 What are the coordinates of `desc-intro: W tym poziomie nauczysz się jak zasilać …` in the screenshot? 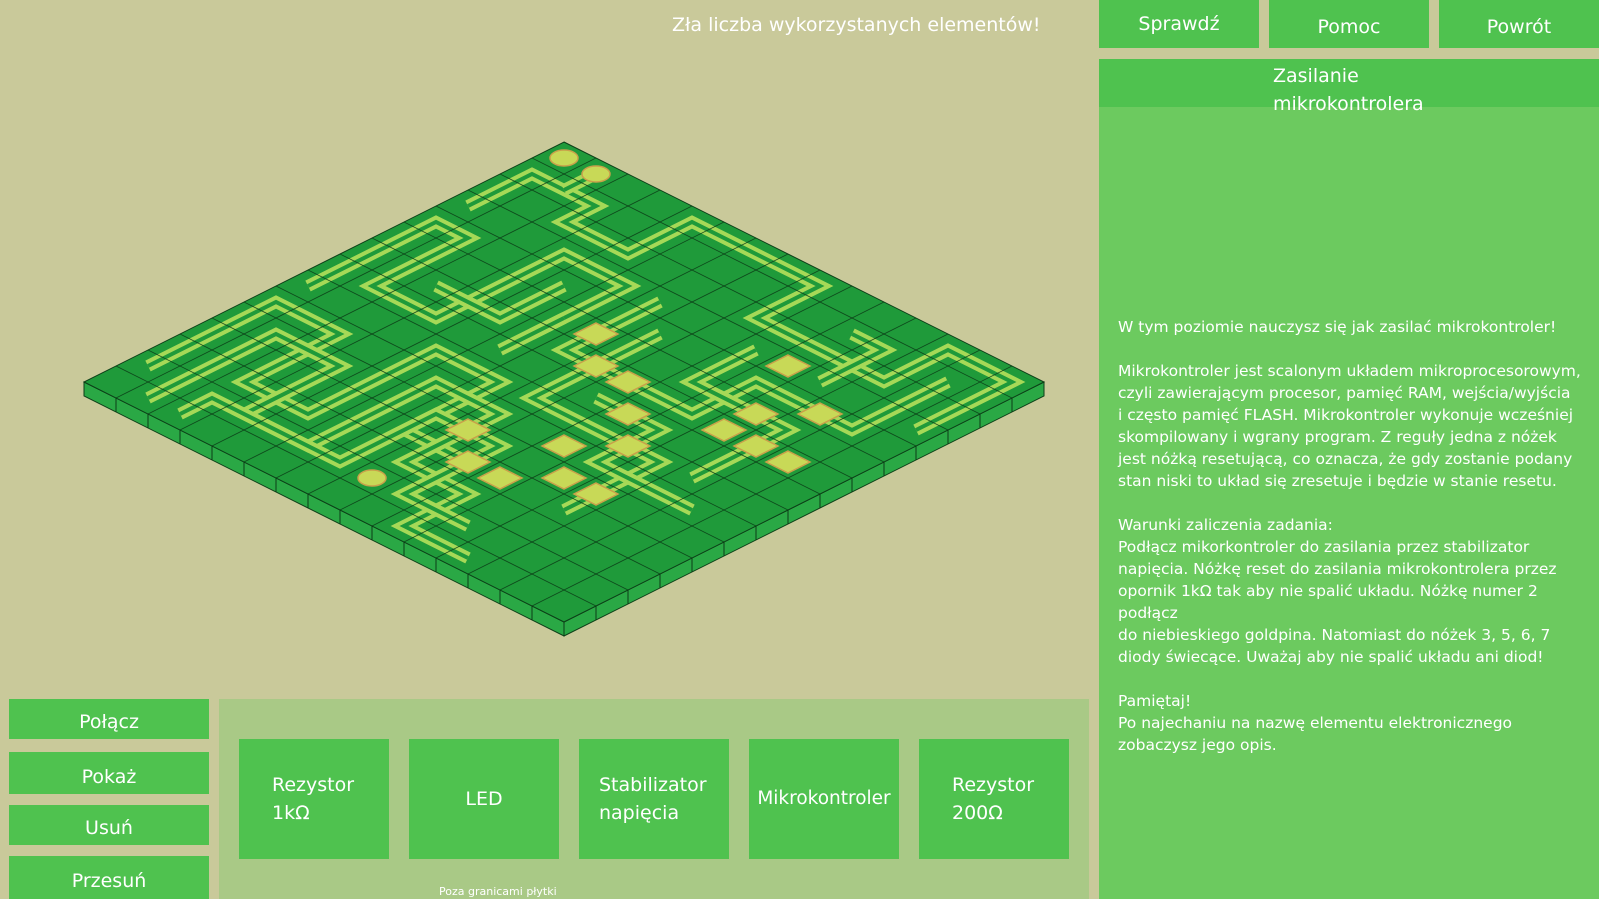 It's located at (1337, 327).